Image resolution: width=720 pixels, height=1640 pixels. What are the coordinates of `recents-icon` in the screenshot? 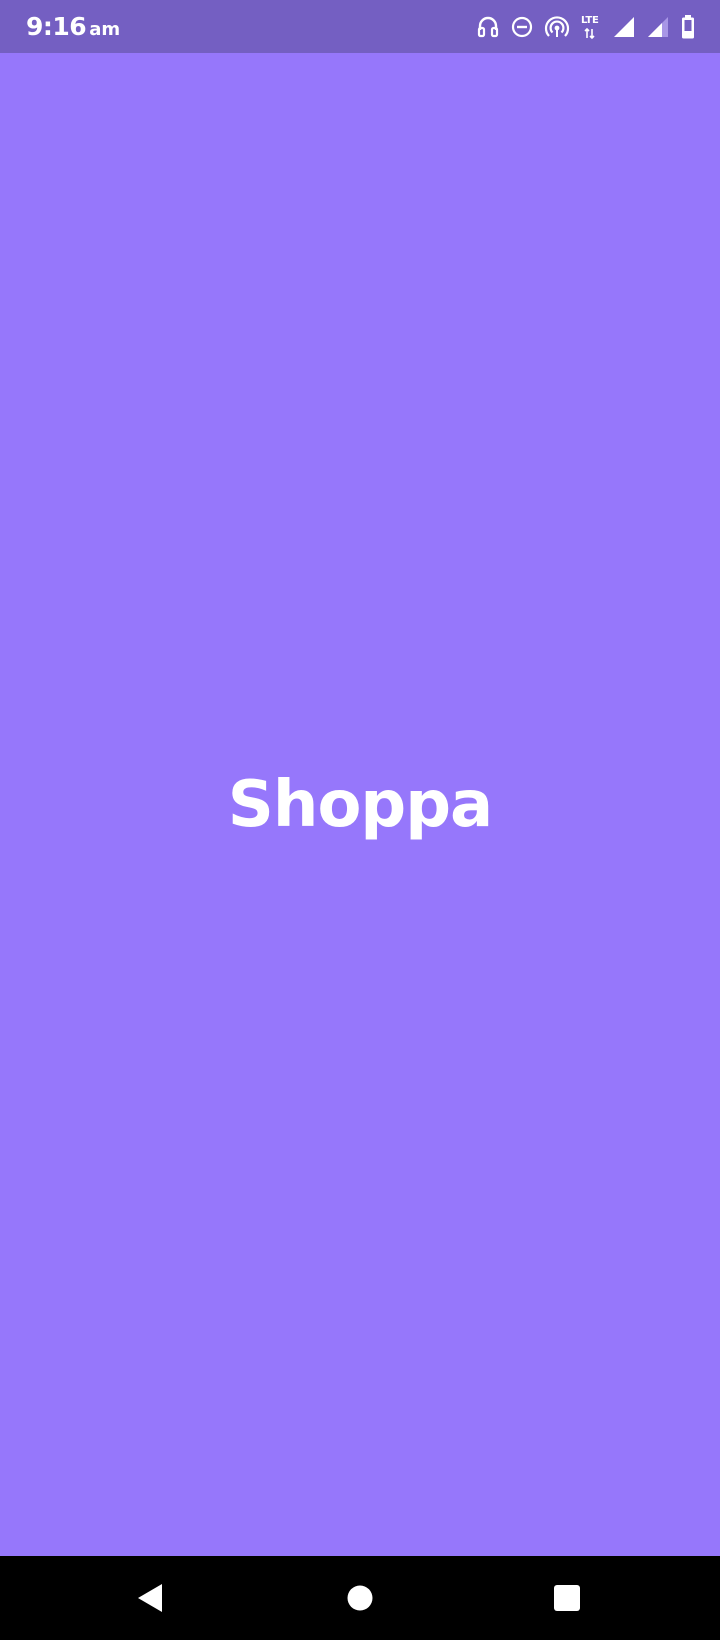 It's located at (567, 1598).